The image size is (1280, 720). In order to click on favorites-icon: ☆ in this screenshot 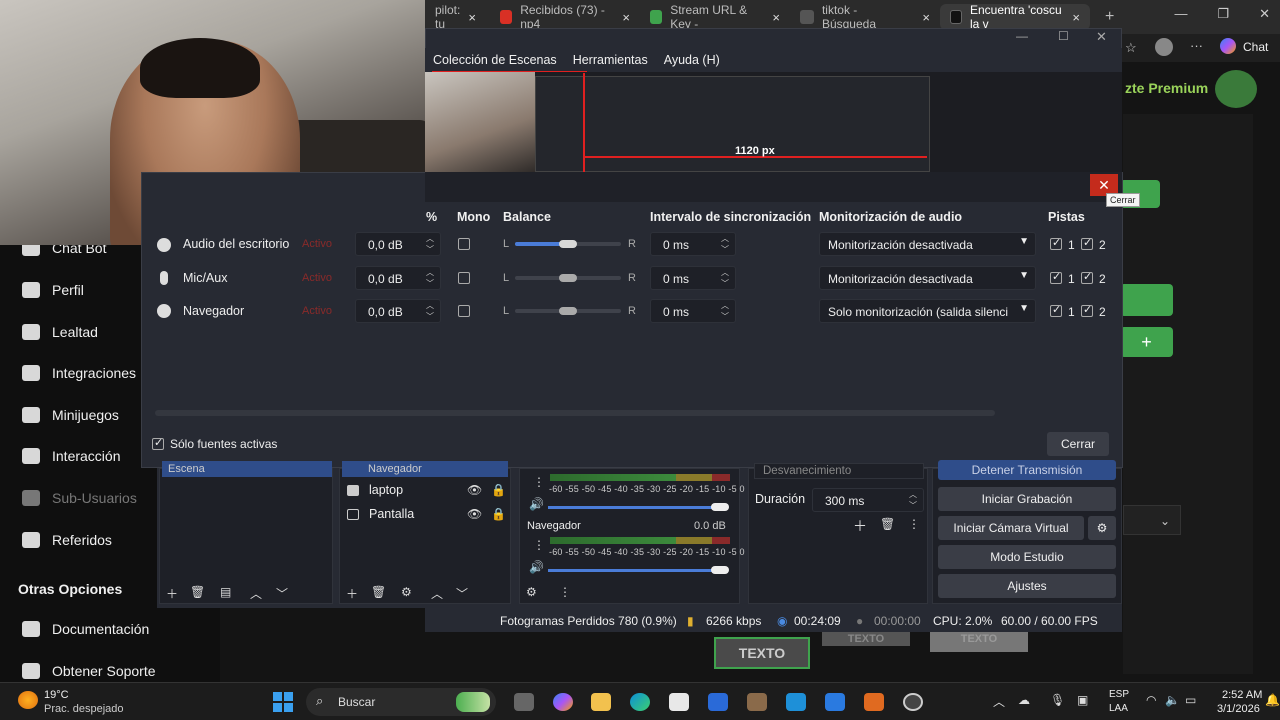, I will do `click(1131, 48)`.